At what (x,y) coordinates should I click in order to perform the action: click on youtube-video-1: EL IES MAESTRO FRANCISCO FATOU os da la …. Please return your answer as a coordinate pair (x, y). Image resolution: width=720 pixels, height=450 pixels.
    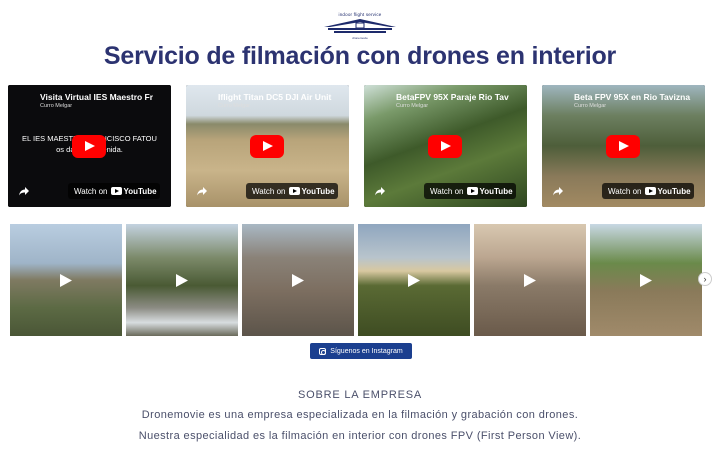
    Looking at the image, I should click on (89, 146).